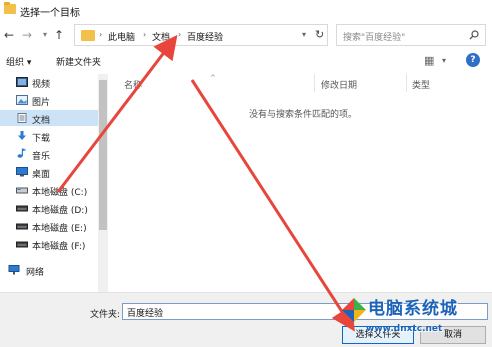  I want to click on sidebar-scrollbar, so click(103, 183).